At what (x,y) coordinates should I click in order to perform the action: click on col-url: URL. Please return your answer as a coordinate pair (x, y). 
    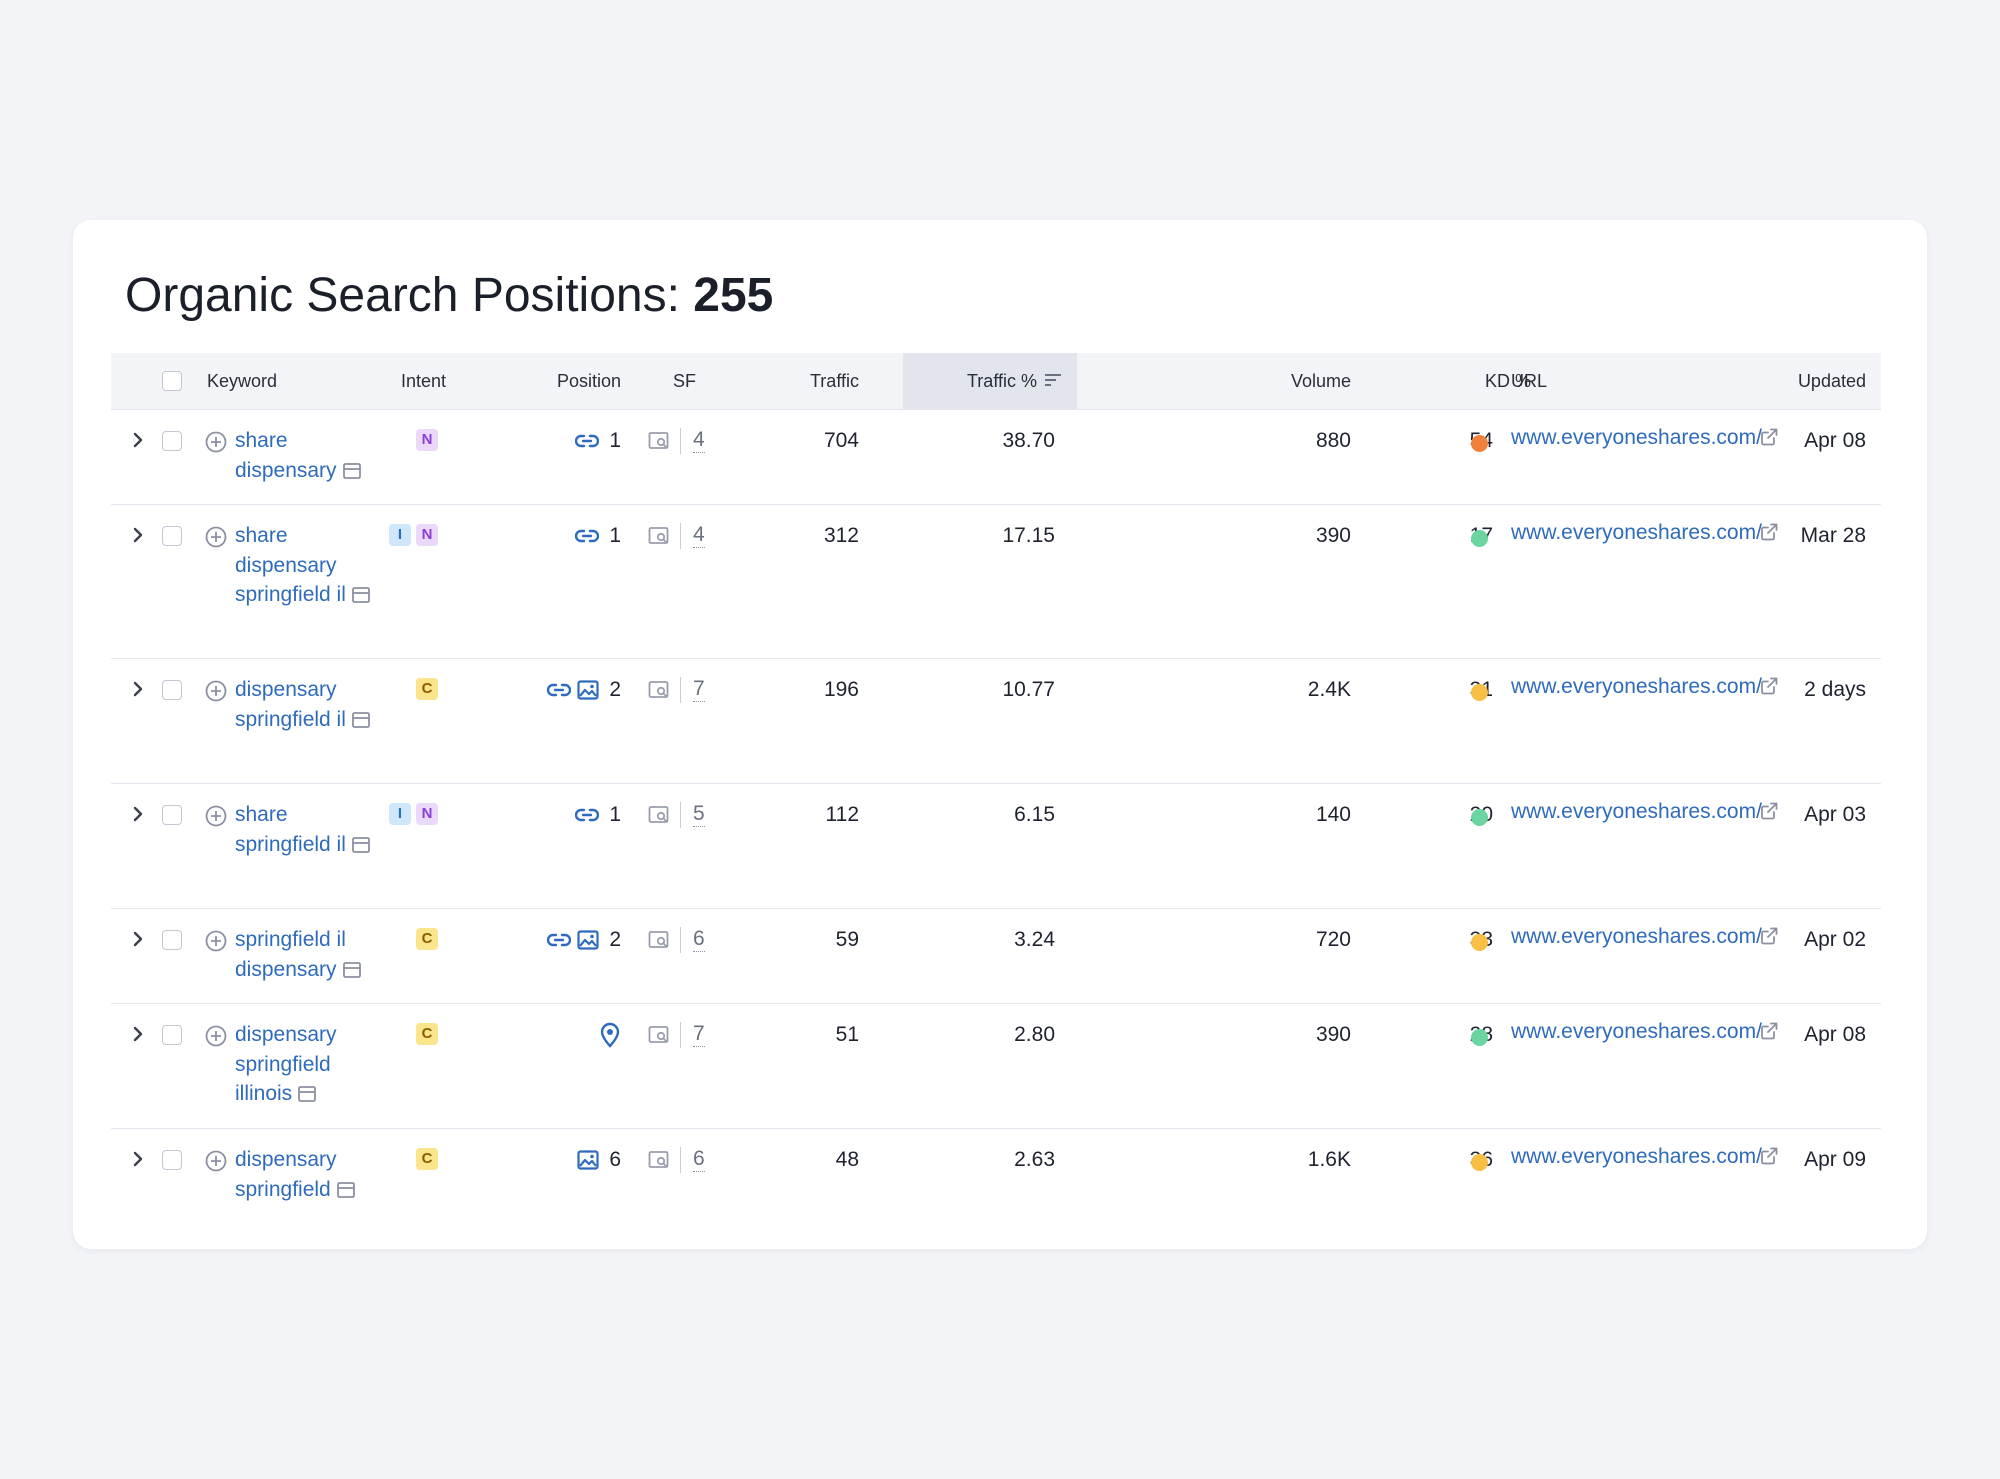
    Looking at the image, I should click on (1529, 381).